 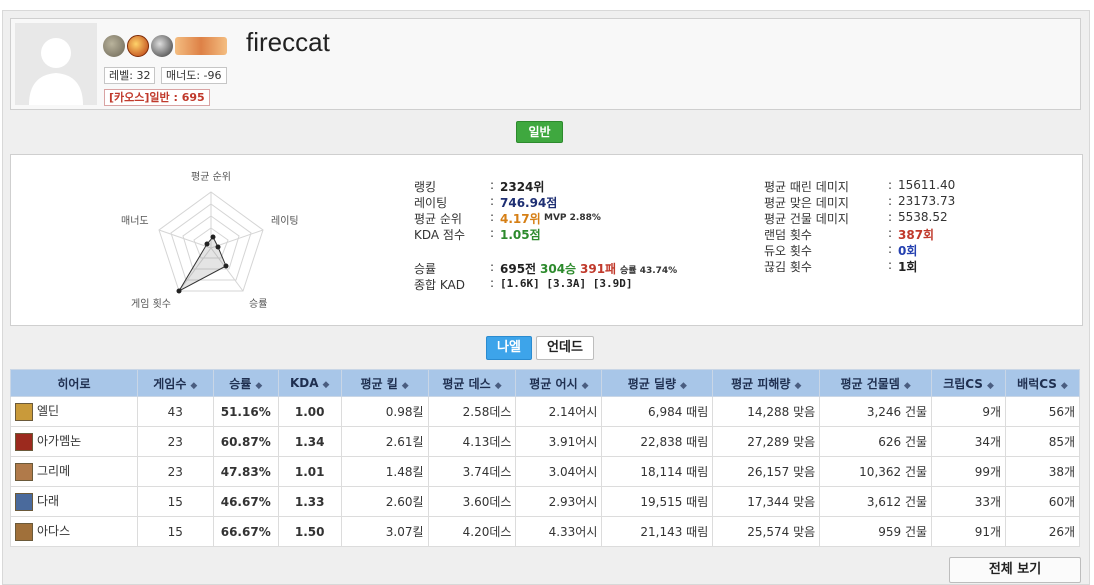 What do you see at coordinates (175, 383) in the screenshot?
I see `col-games: 게임수 ◆` at bounding box center [175, 383].